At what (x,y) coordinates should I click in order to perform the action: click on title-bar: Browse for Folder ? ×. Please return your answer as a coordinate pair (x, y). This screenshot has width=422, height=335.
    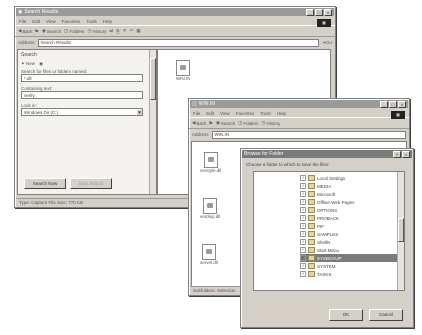
    Looking at the image, I should click on (327, 154).